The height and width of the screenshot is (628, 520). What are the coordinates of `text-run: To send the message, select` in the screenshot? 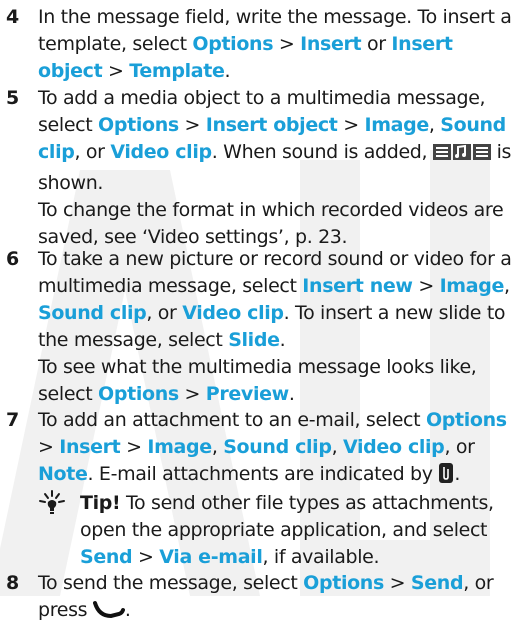 It's located at (171, 583).